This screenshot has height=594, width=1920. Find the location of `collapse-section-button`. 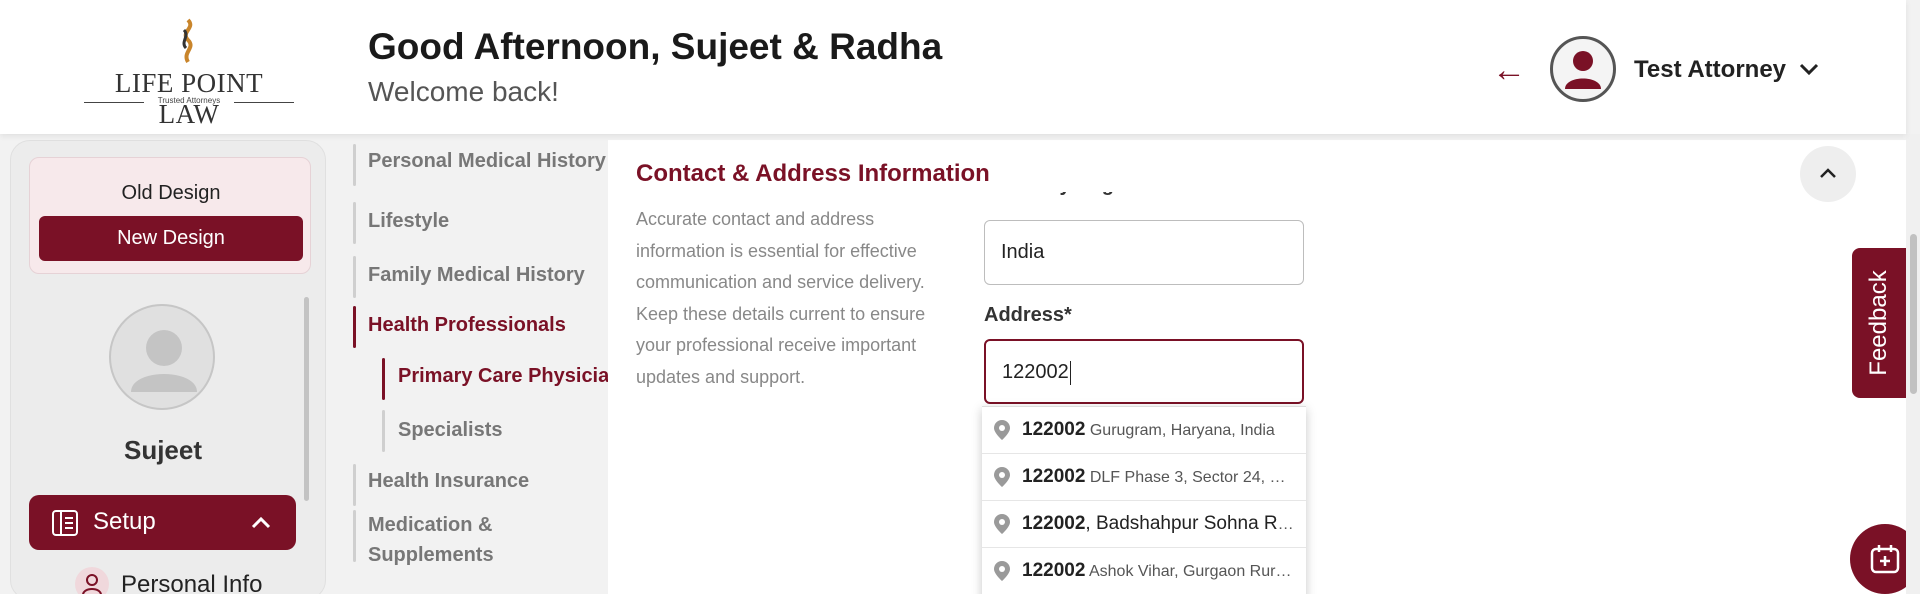

collapse-section-button is located at coordinates (1828, 174).